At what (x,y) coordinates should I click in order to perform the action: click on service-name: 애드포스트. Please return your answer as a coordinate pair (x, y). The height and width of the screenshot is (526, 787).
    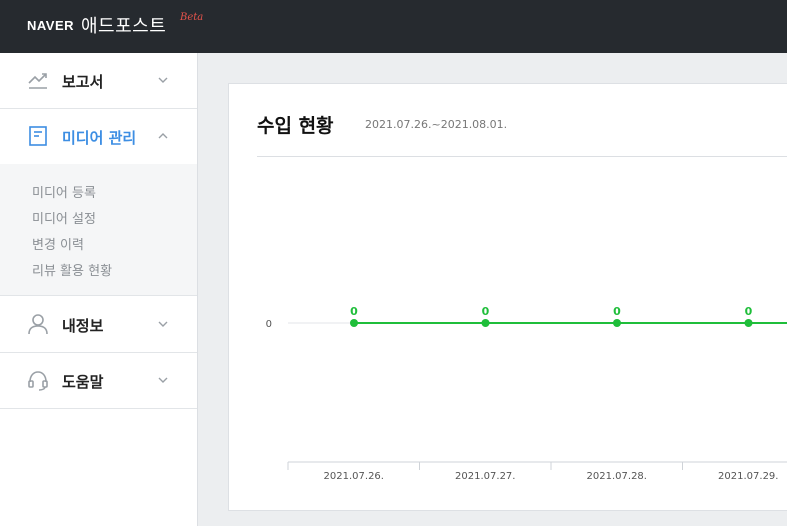
    Looking at the image, I should click on (123, 25).